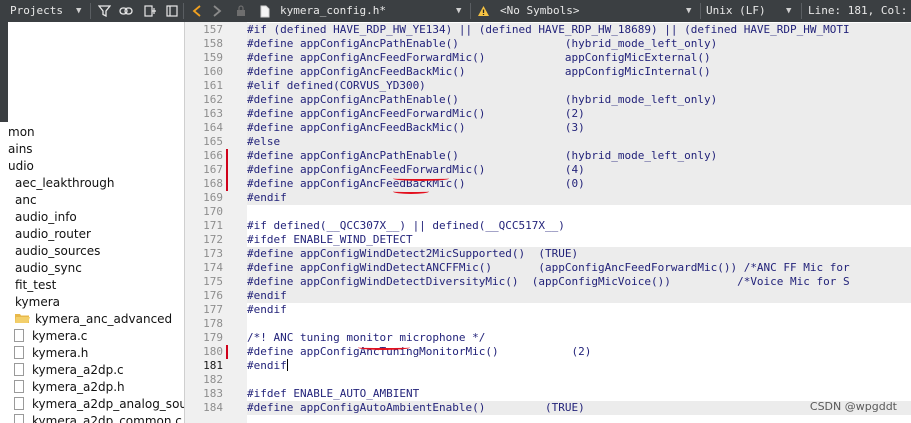 The width and height of the screenshot is (911, 423). What do you see at coordinates (150, 11) in the screenshot?
I see `layout-split-icon` at bounding box center [150, 11].